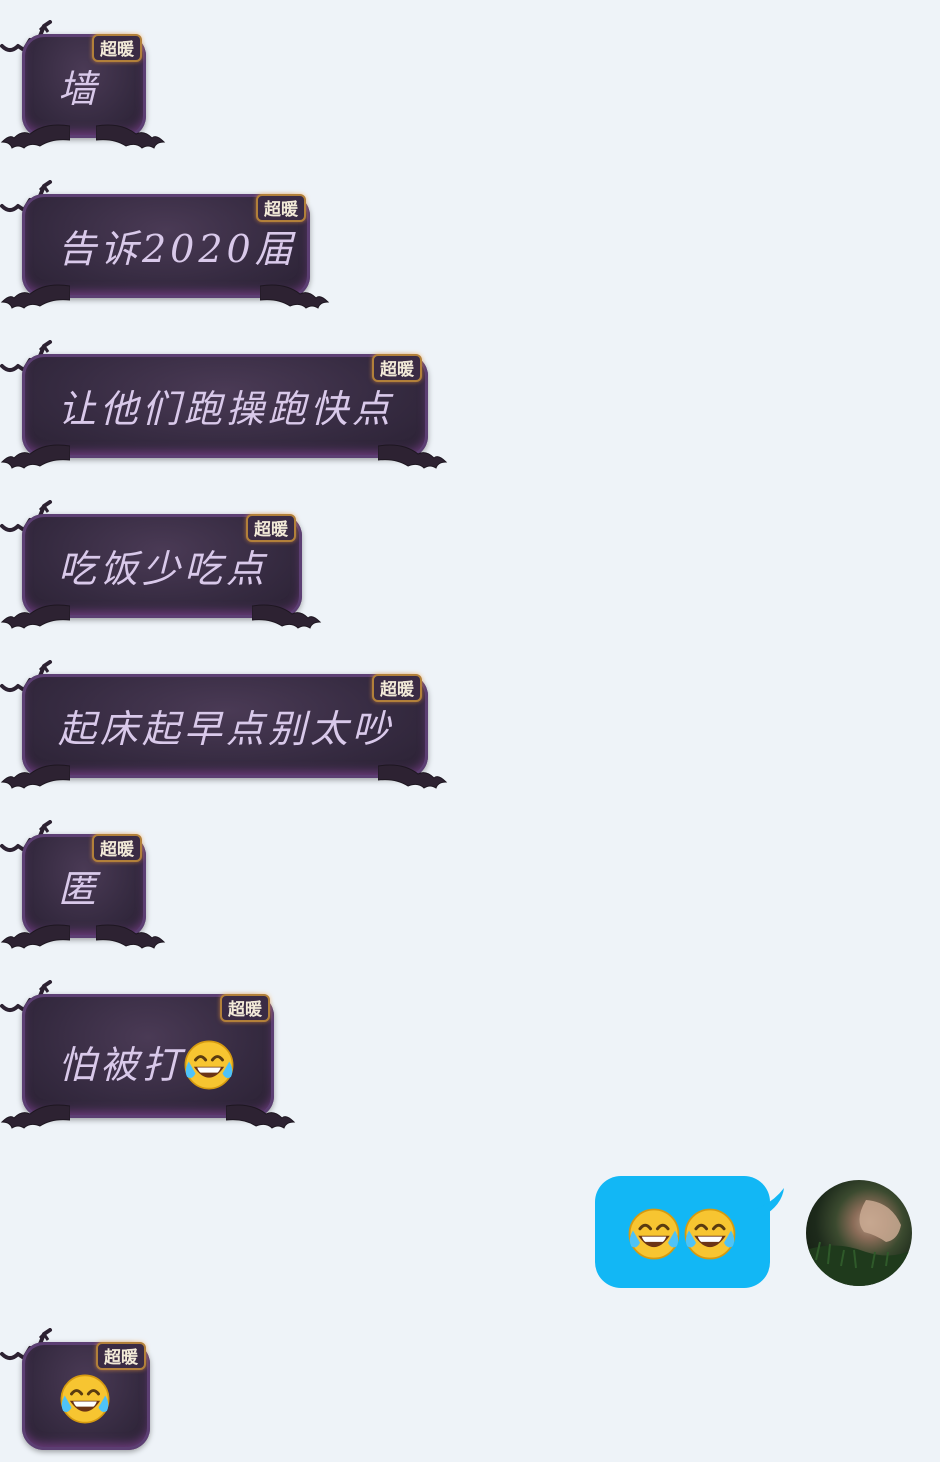  I want to click on incoming-message: 墙 超暖, so click(85, 94).